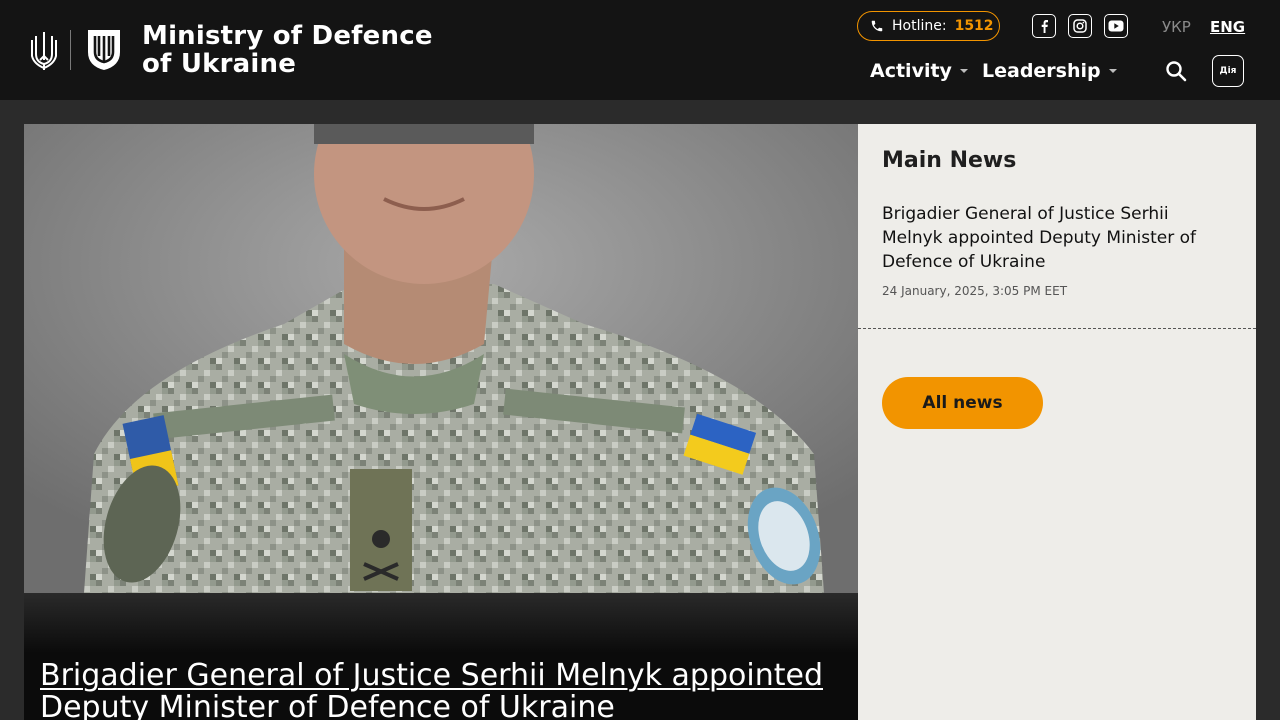  What do you see at coordinates (441, 623) in the screenshot?
I see `hero-fade` at bounding box center [441, 623].